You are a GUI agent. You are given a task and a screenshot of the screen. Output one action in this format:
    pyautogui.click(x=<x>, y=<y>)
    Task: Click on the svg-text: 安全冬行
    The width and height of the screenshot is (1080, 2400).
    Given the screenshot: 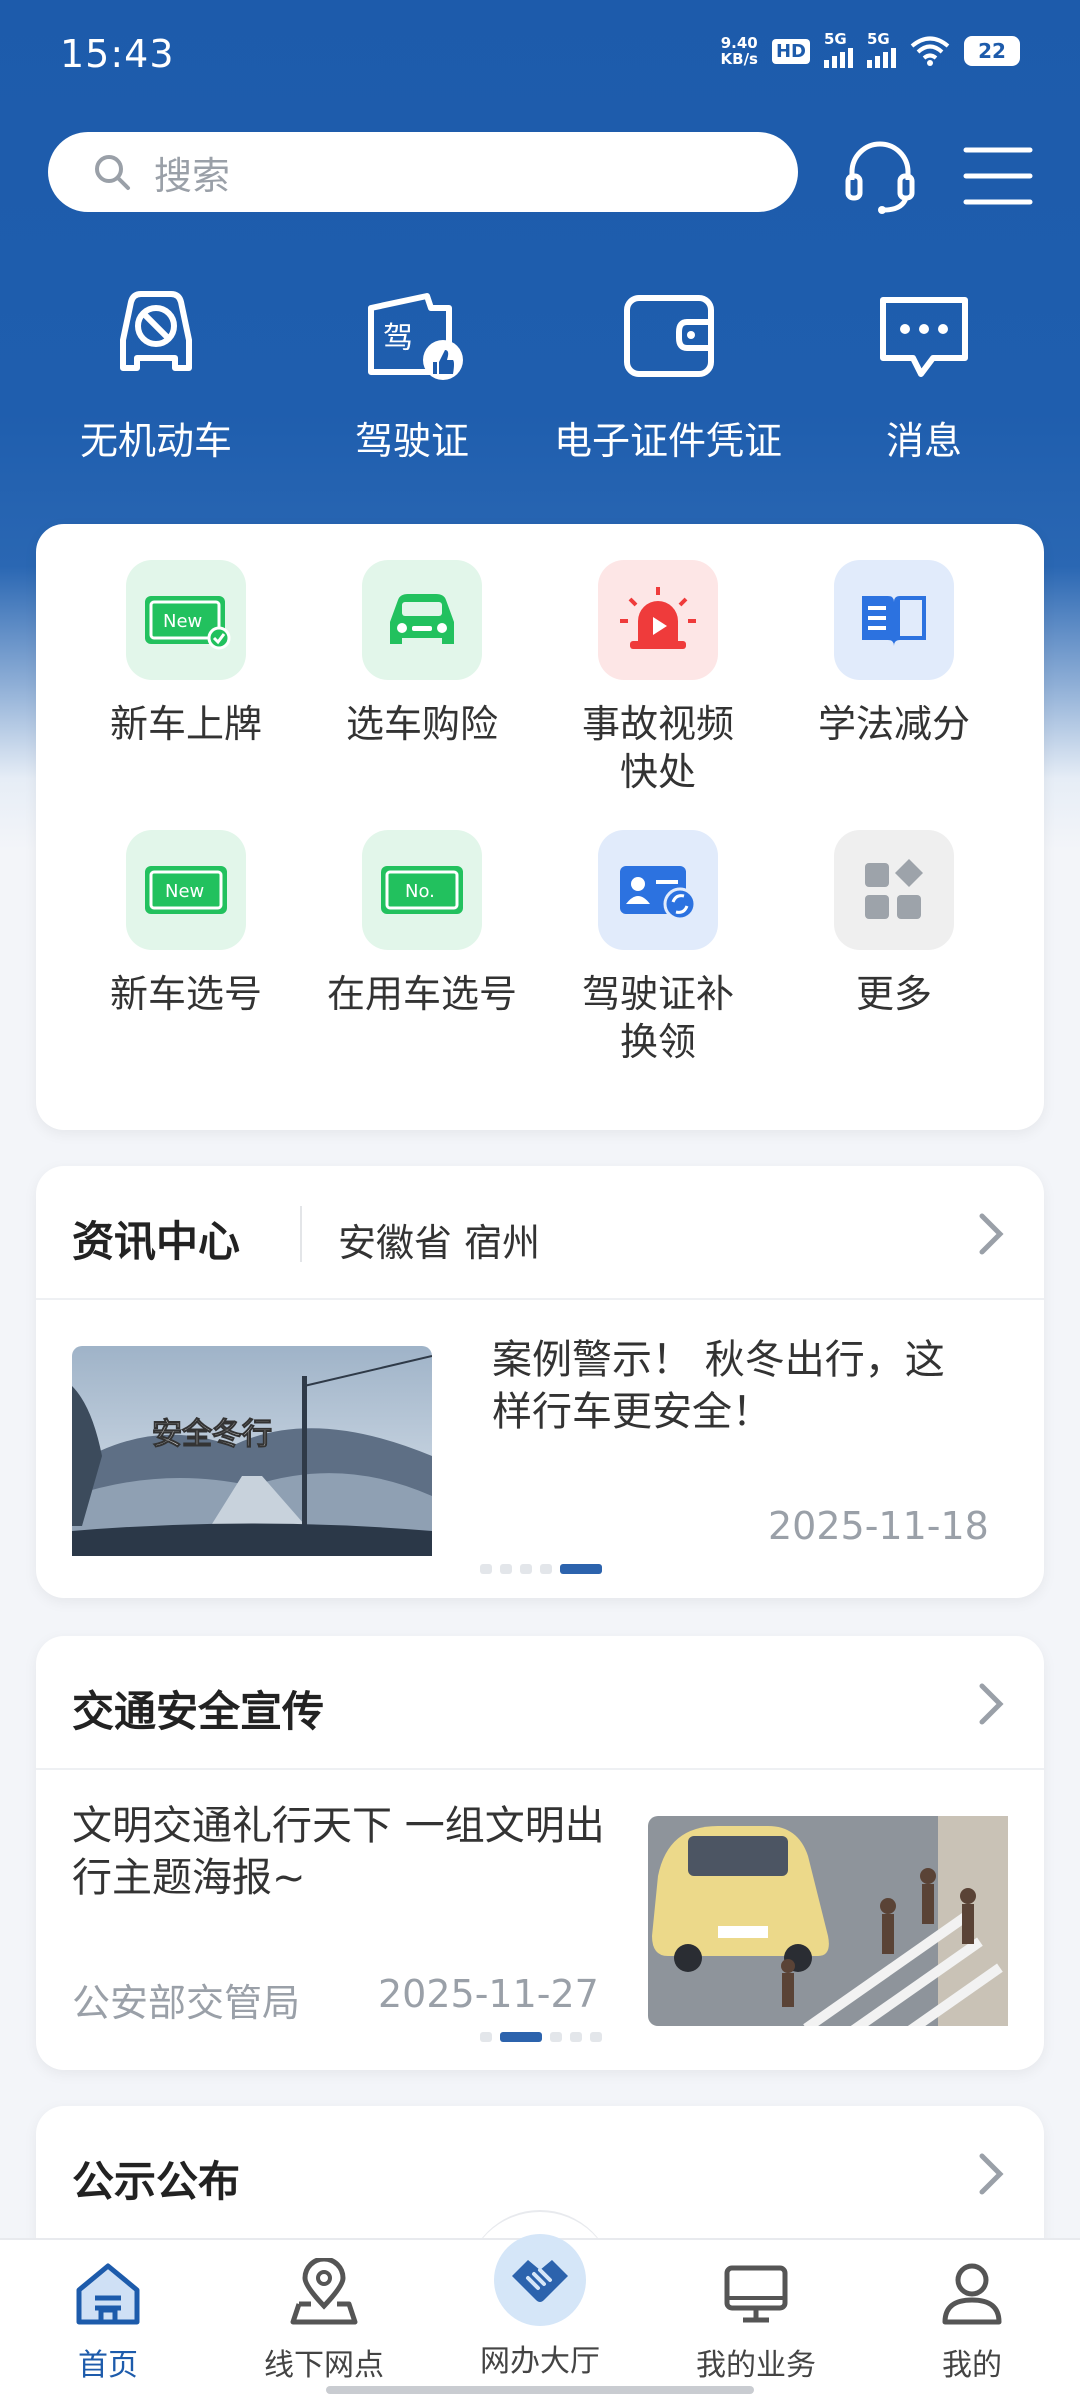 What is the action you would take?
    pyautogui.click(x=212, y=1434)
    